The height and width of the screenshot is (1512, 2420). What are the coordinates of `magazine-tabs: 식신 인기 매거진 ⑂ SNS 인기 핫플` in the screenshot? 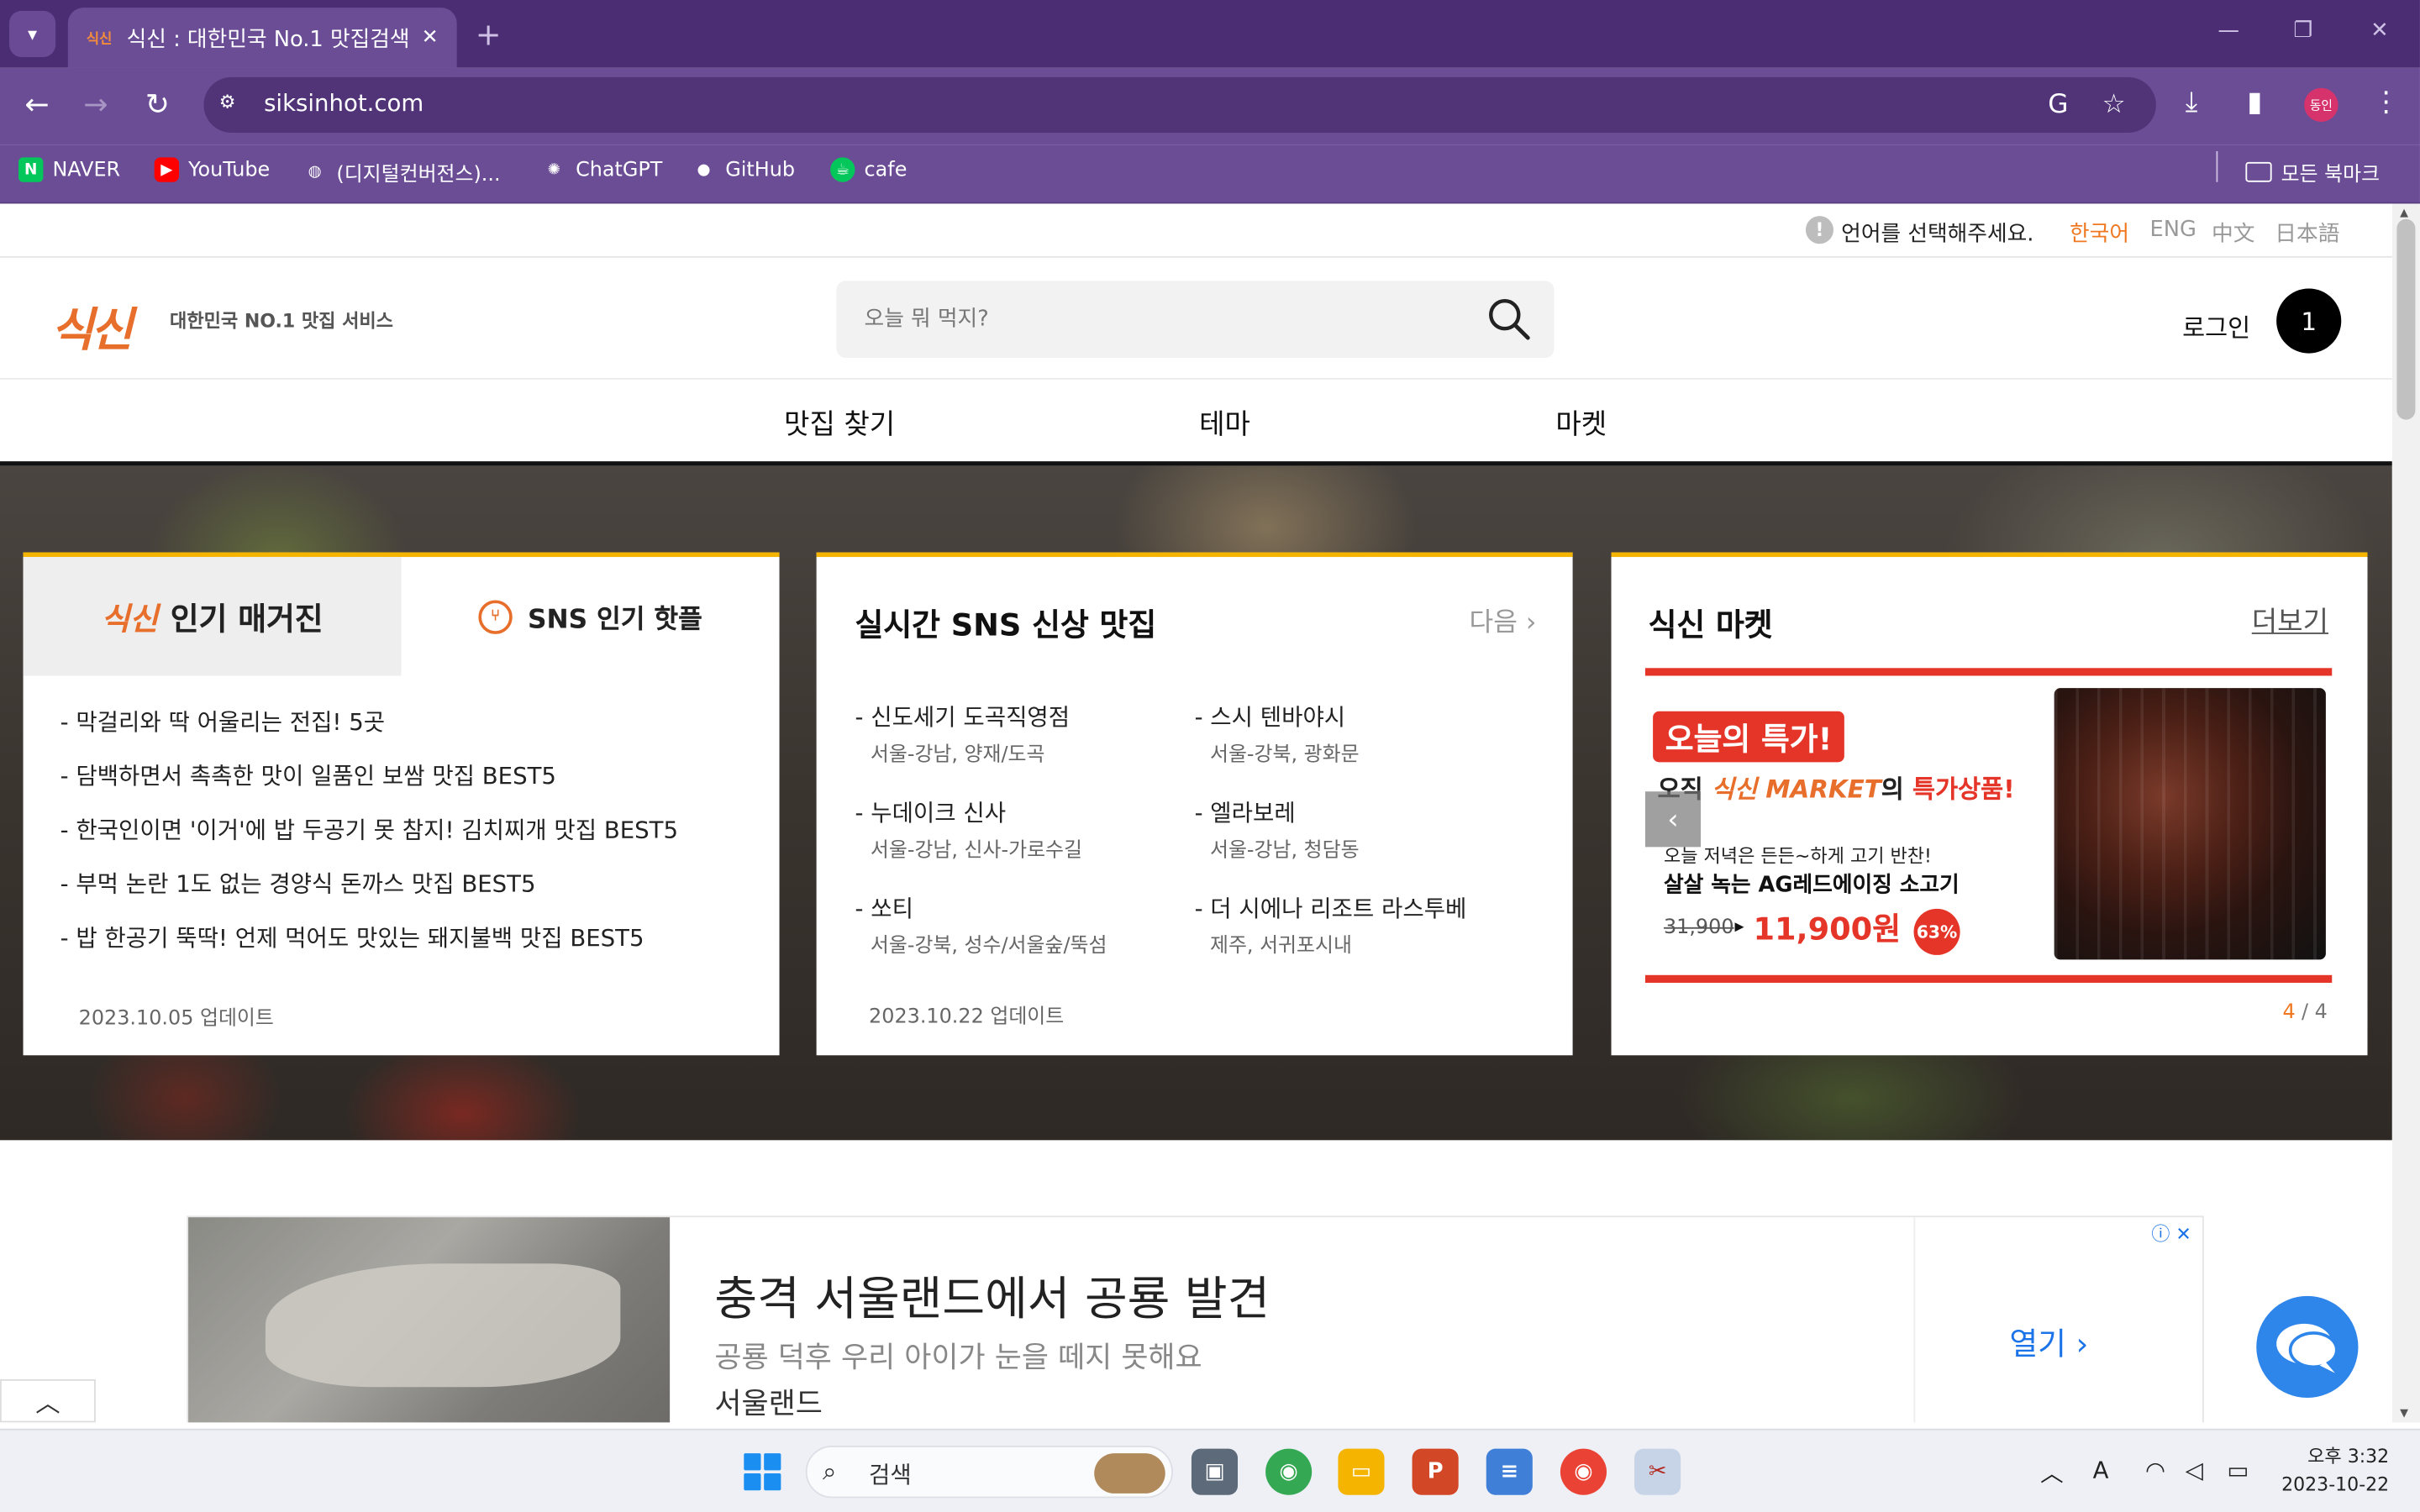 It's located at (401, 616).